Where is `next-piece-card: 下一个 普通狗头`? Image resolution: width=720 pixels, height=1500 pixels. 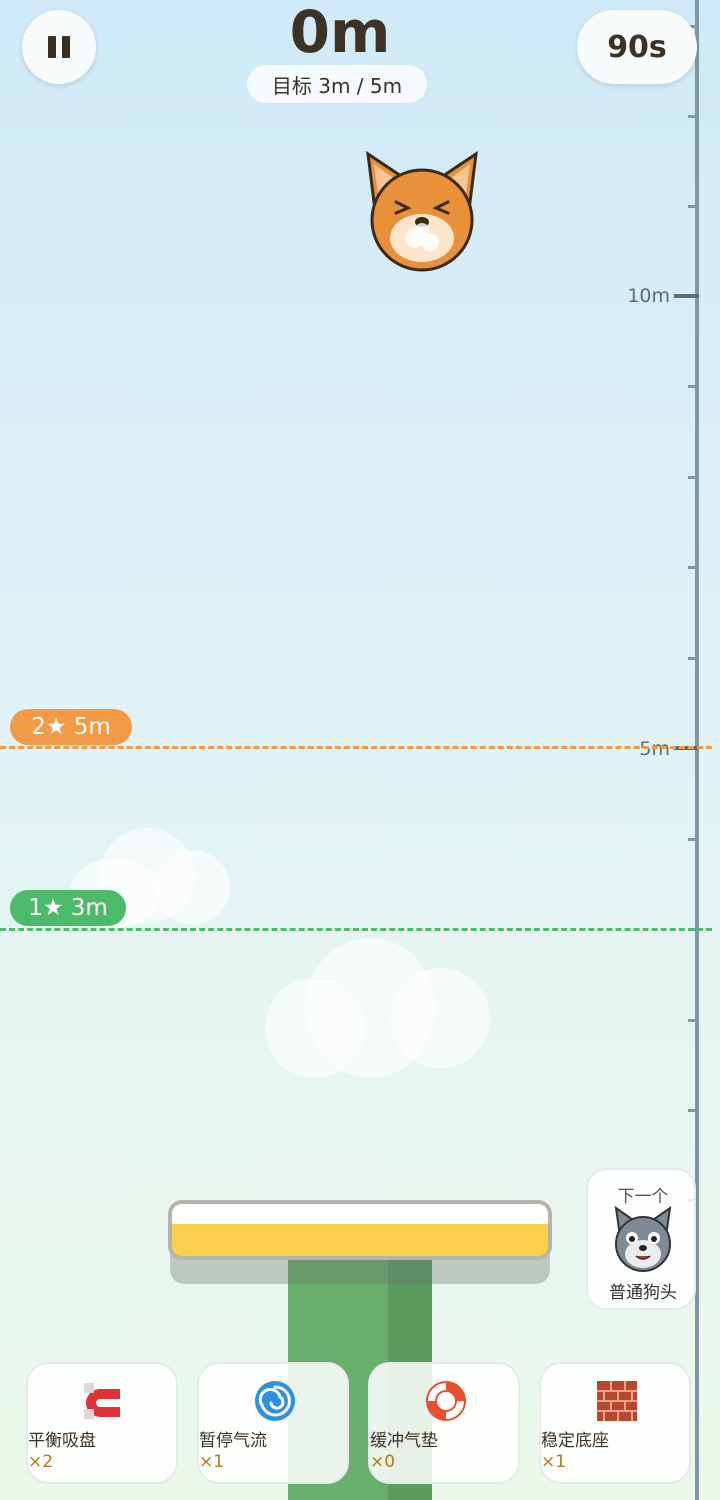 next-piece-card: 下一个 普通狗头 is located at coordinates (641, 1239).